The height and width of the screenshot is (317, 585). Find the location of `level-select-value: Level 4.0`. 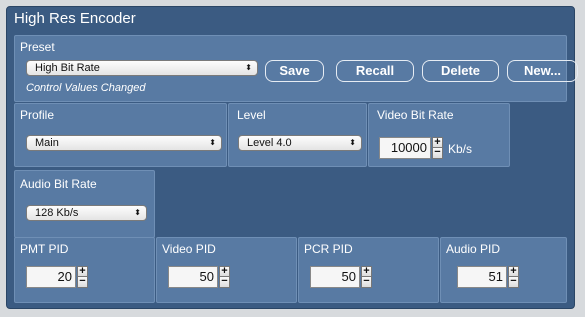

level-select-value: Level 4.0 is located at coordinates (269, 143).